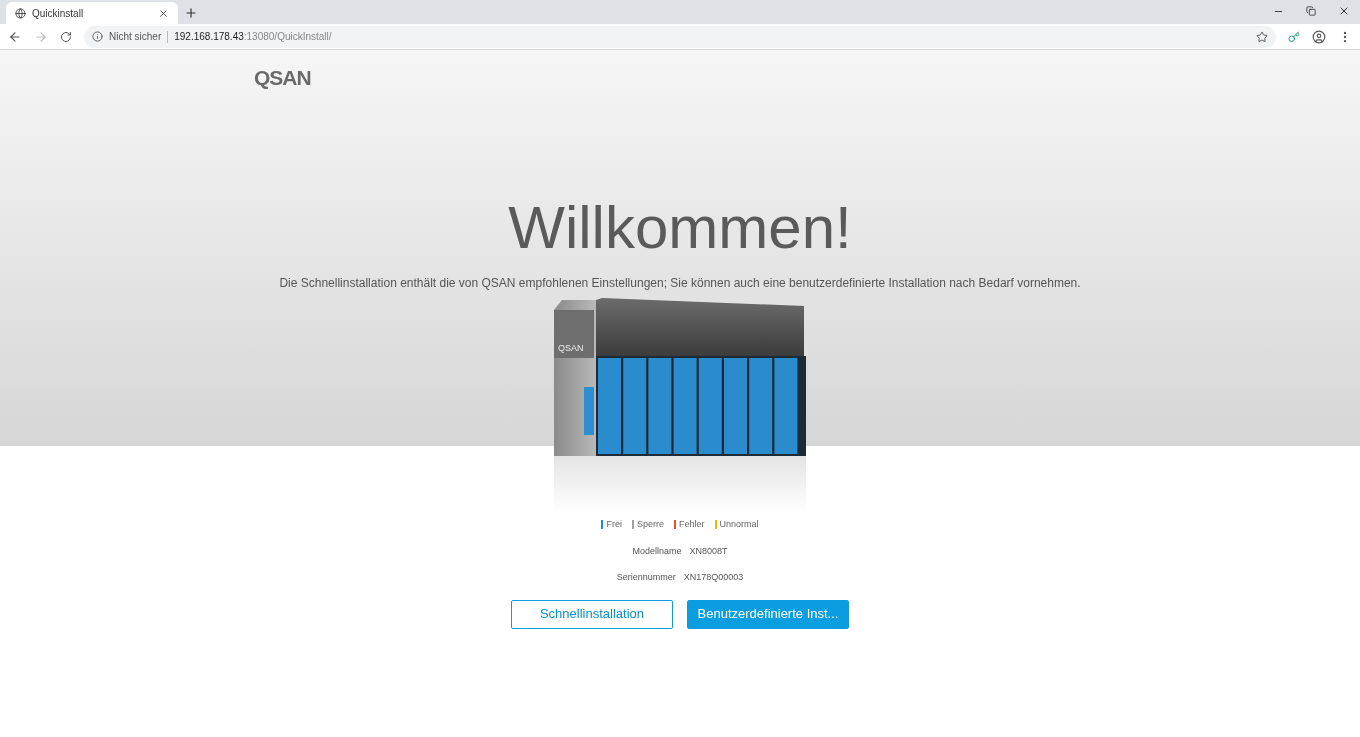 The width and height of the screenshot is (1360, 737). I want to click on legend-label: Sperre, so click(650, 524).